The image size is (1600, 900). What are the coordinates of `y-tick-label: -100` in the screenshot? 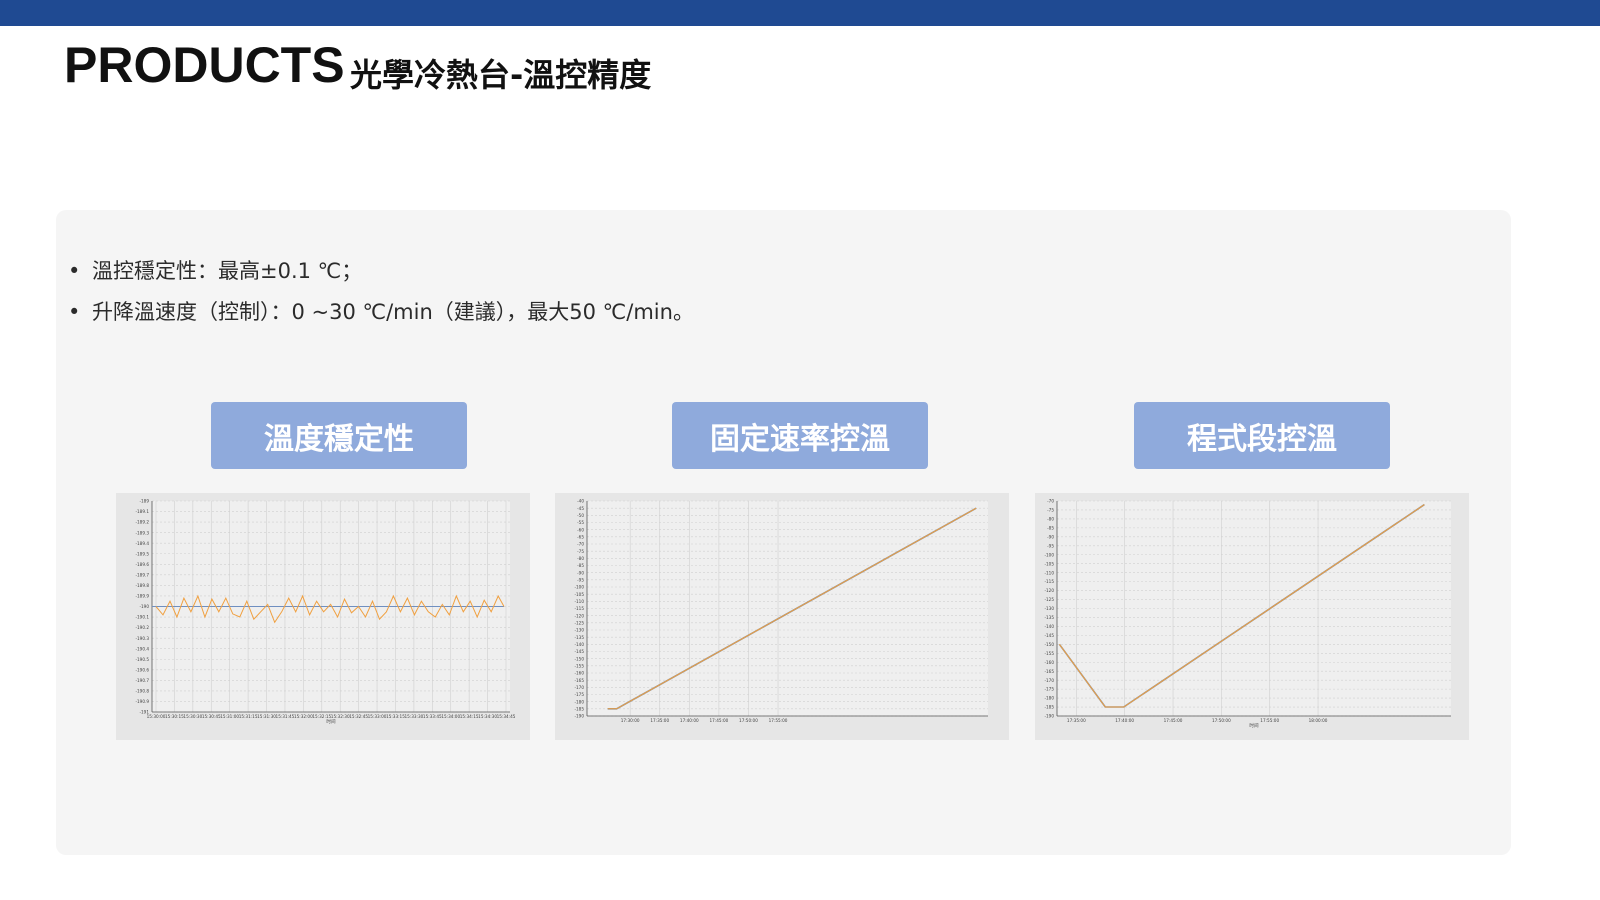 It's located at (1049, 554).